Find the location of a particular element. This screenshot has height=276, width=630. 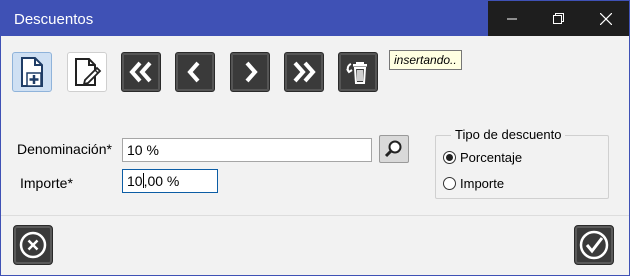

edit-record-button is located at coordinates (87, 72).